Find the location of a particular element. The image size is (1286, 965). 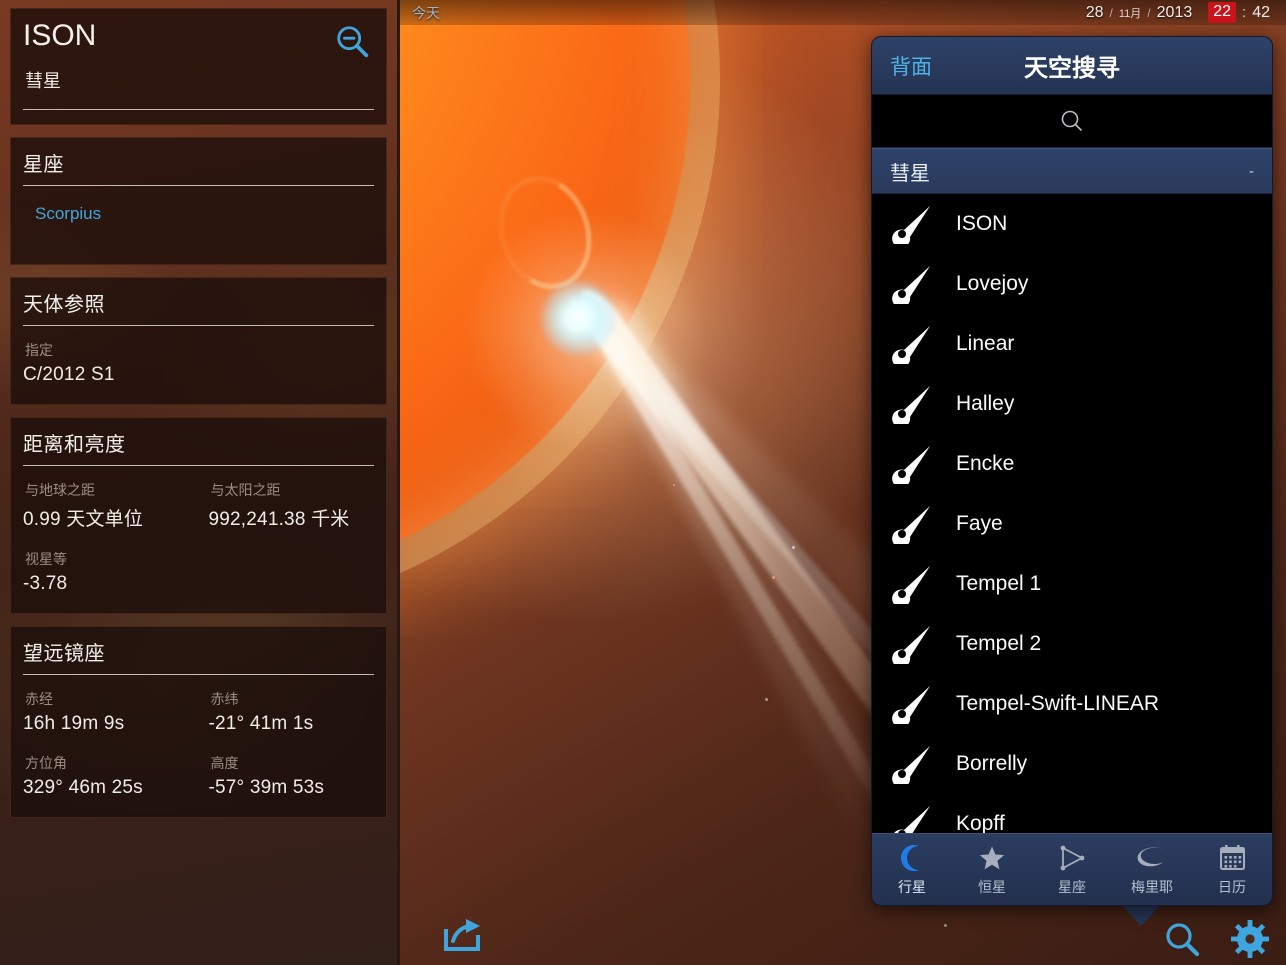

date-time-bar: 今天 28 / 11月 / 2013 22 : 42 is located at coordinates (843, 12).